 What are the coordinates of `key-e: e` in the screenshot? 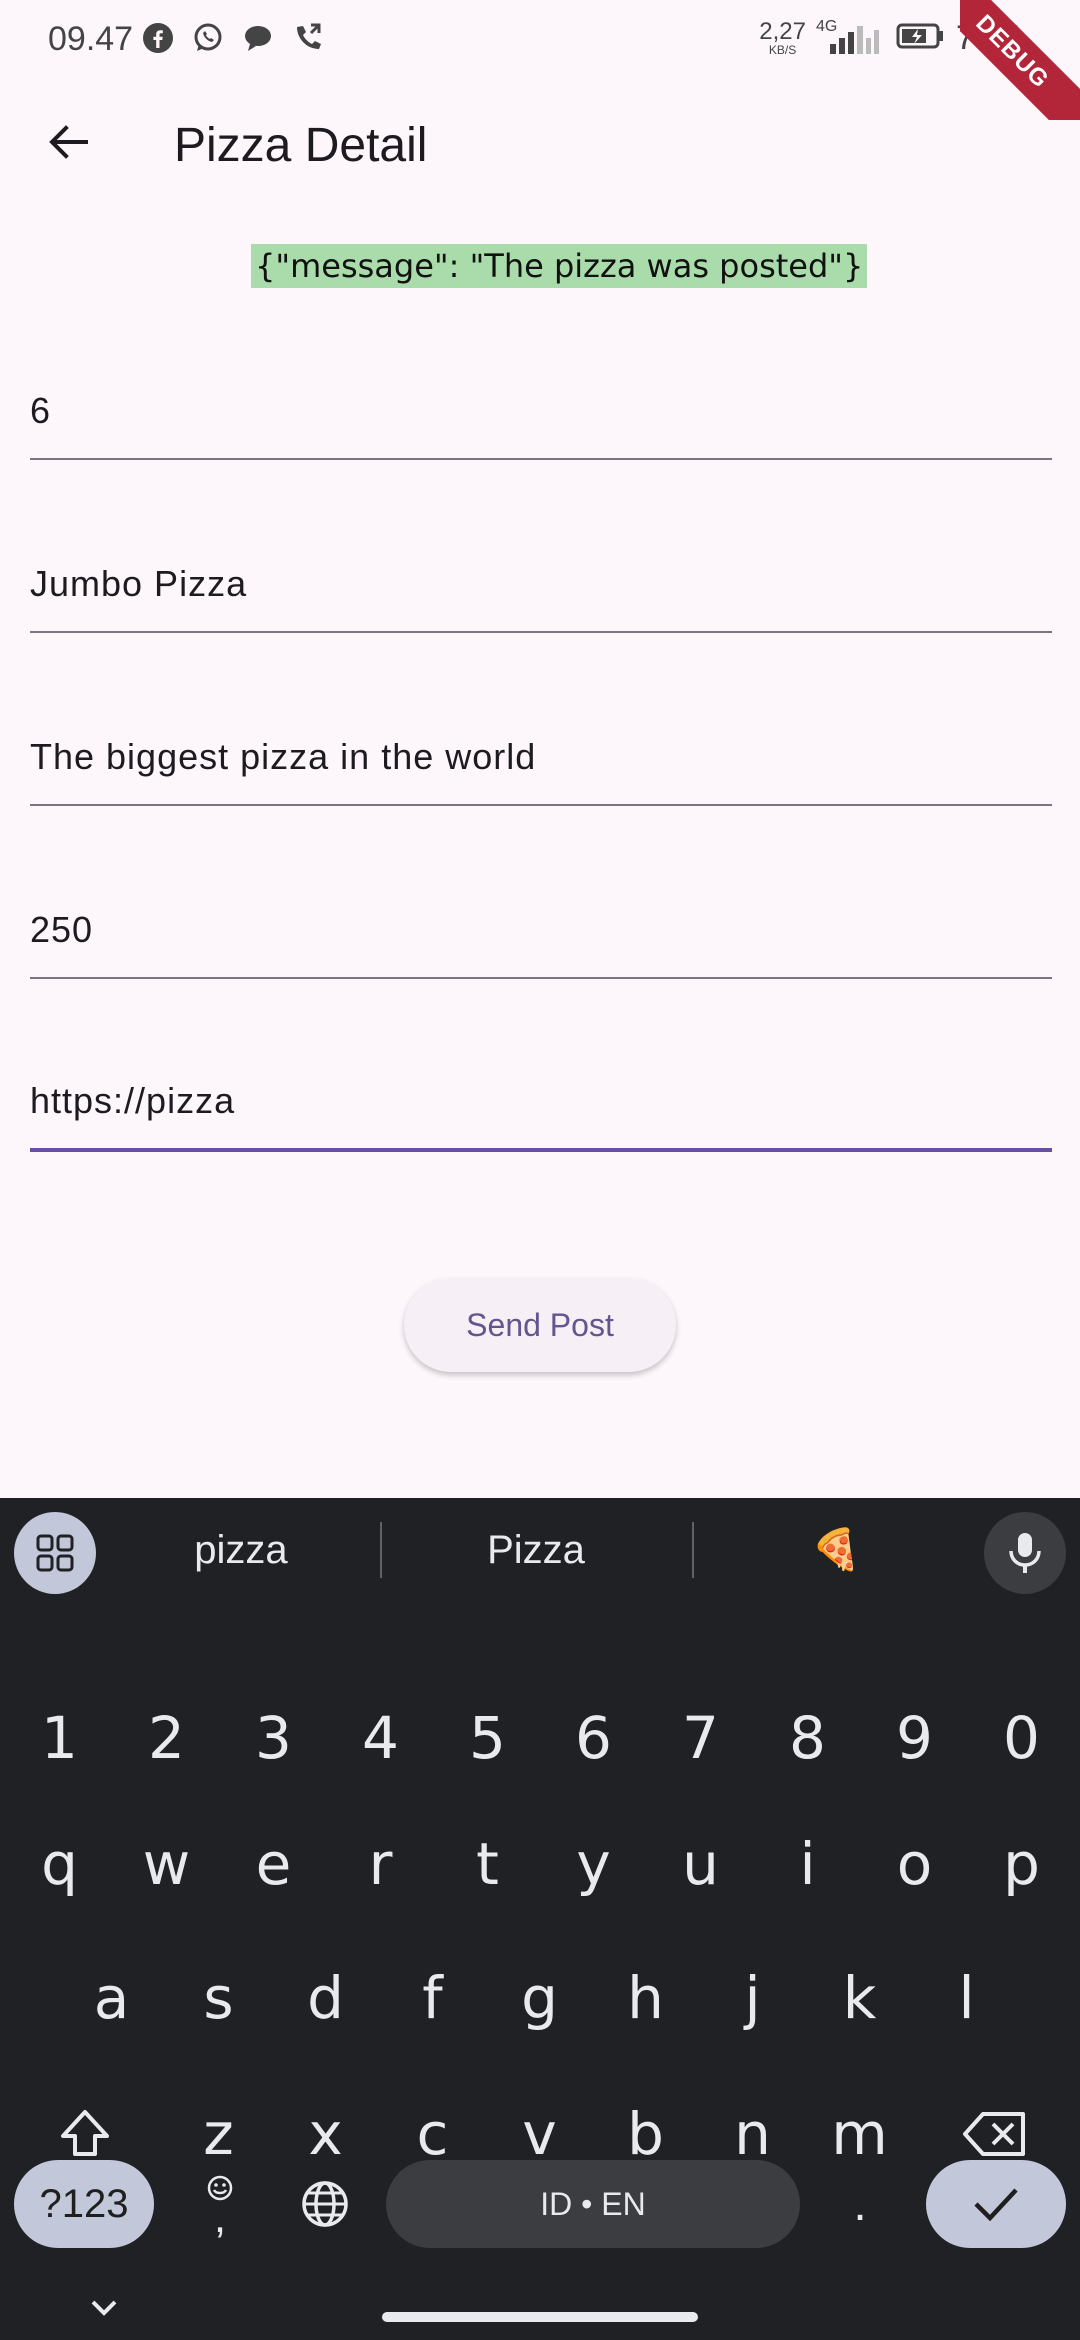 It's located at (273, 1864).